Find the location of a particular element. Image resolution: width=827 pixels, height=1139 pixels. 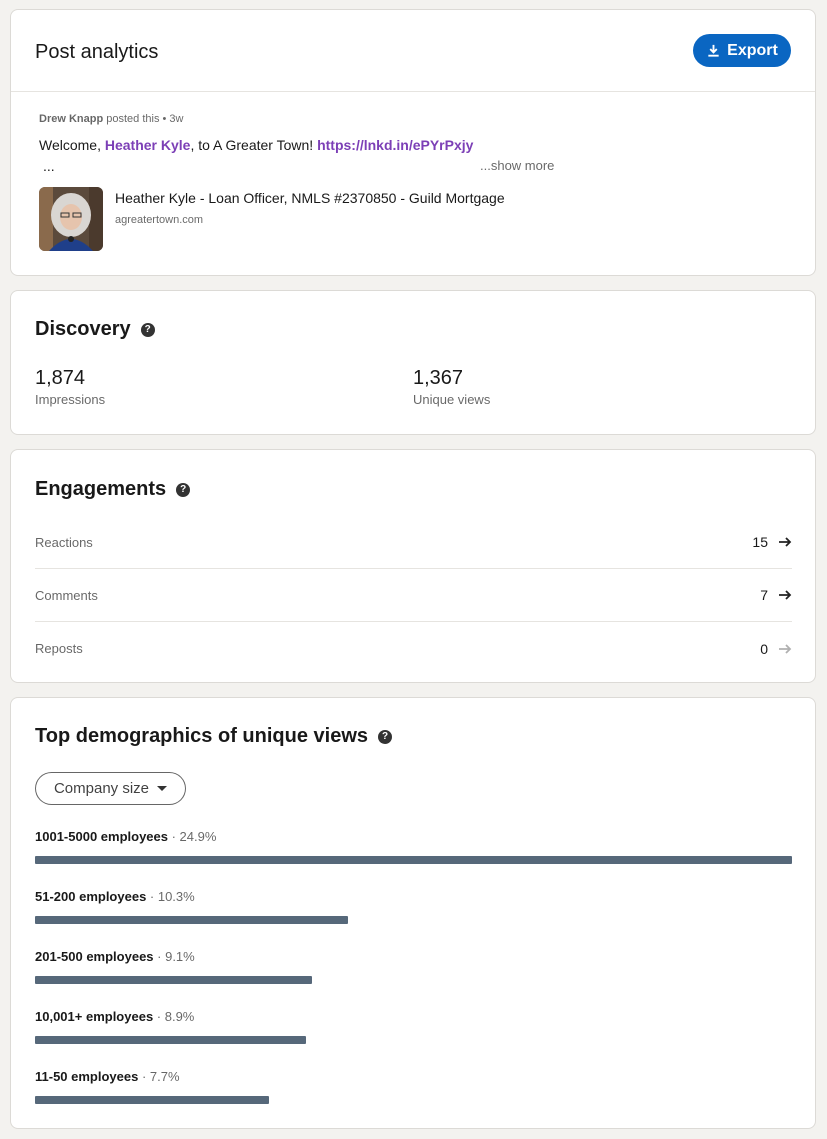

engagement-label: Comments is located at coordinates (66, 595).